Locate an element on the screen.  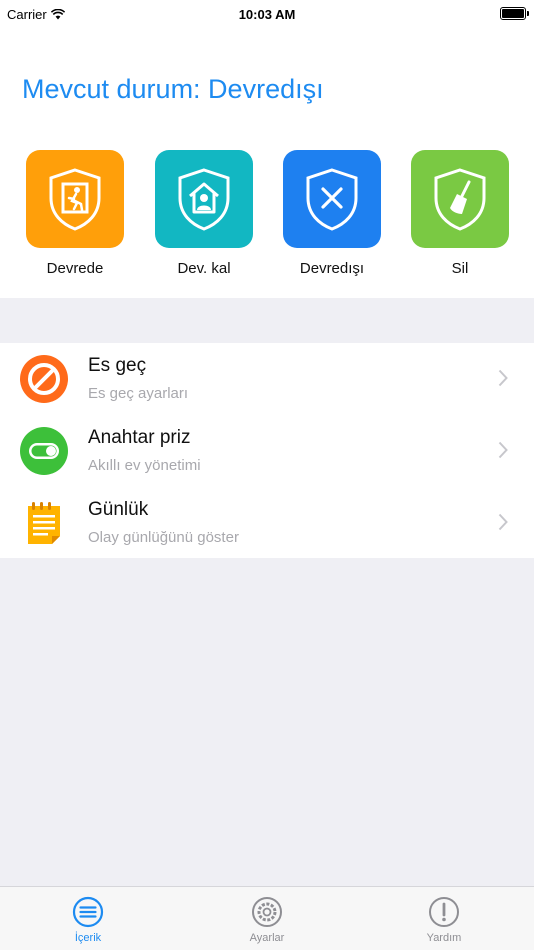
menu-item-smart-plug: Anahtar priz Akıllı ev yönetimi is located at coordinates (267, 451).